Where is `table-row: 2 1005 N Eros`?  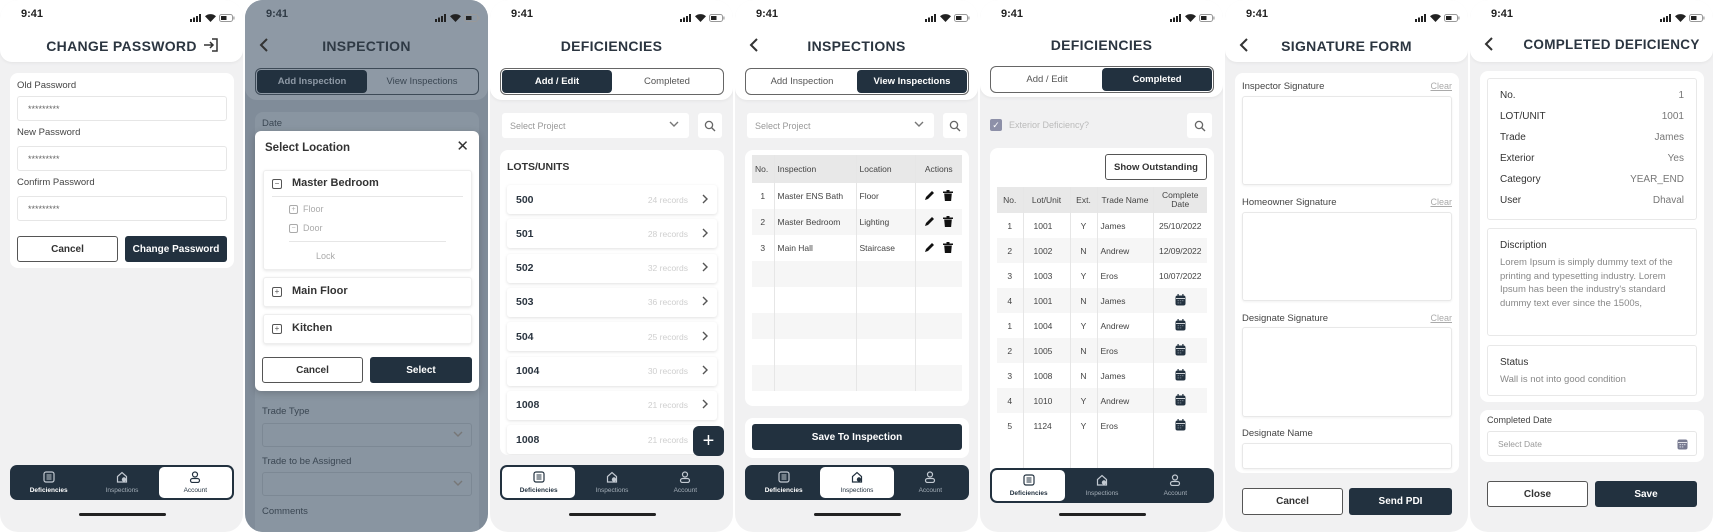
table-row: 2 1005 N Eros is located at coordinates (1102, 350).